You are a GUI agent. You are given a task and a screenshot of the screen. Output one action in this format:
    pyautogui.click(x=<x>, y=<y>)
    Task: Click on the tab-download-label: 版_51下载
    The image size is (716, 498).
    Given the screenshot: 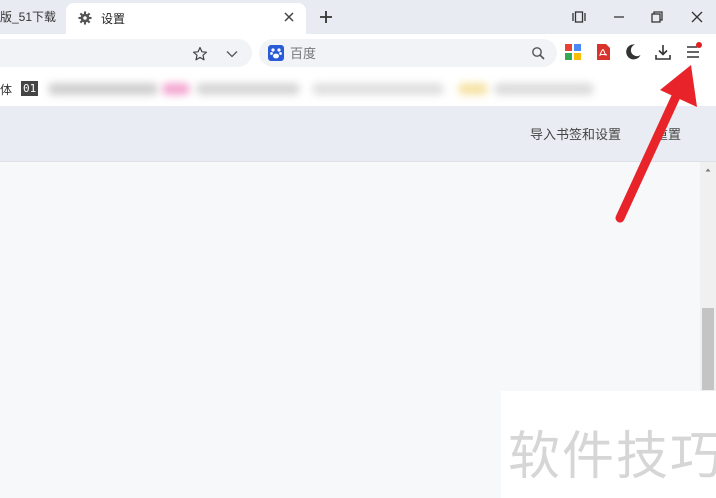 What is the action you would take?
    pyautogui.click(x=28, y=17)
    